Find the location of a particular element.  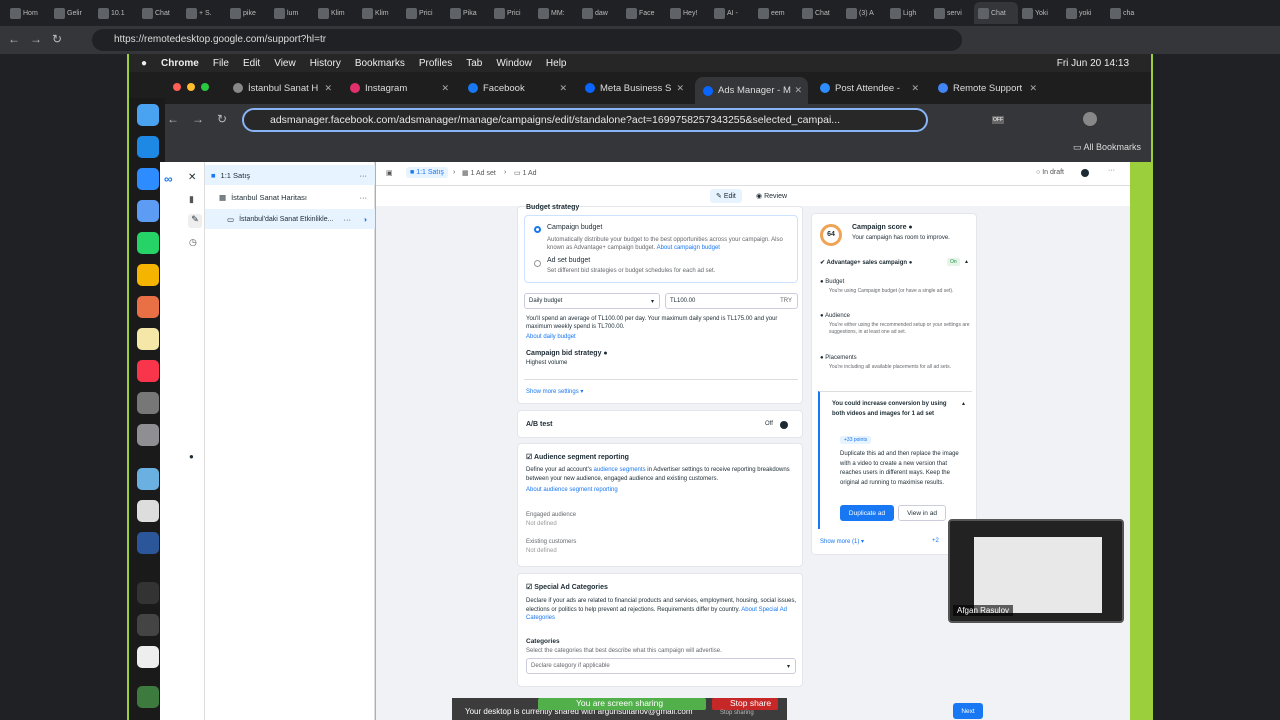

outer-tab: cha is located at coordinates (1128, 13).